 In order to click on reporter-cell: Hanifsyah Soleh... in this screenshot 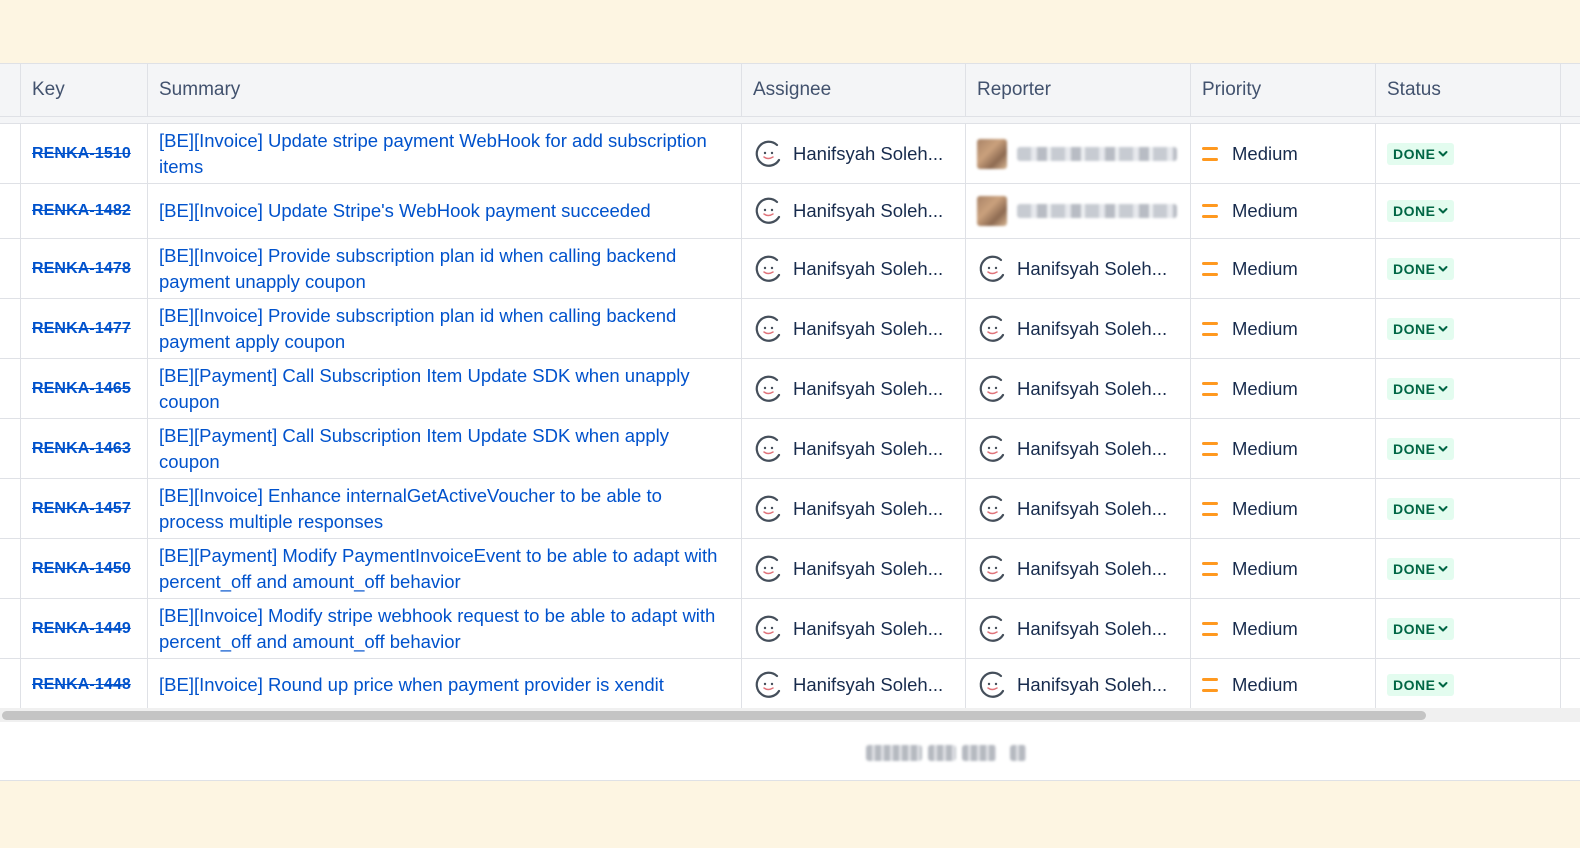, I will do `click(1077, 685)`.